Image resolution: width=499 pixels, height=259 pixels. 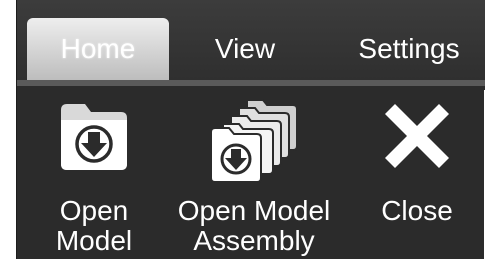 I want to click on open-model-assembly-label-line2: Assembly, so click(x=254, y=240).